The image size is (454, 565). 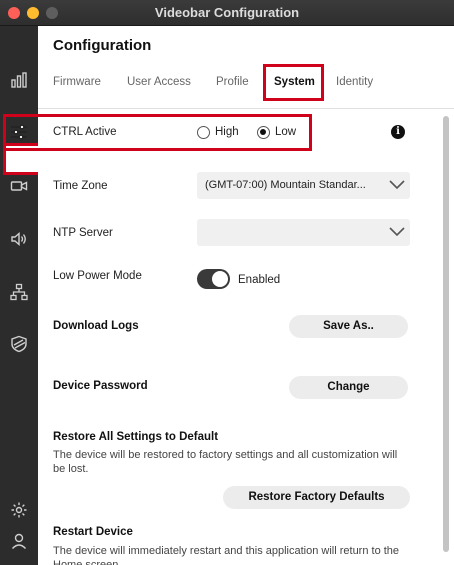 I want to click on sidebar, so click(x=23, y=295).